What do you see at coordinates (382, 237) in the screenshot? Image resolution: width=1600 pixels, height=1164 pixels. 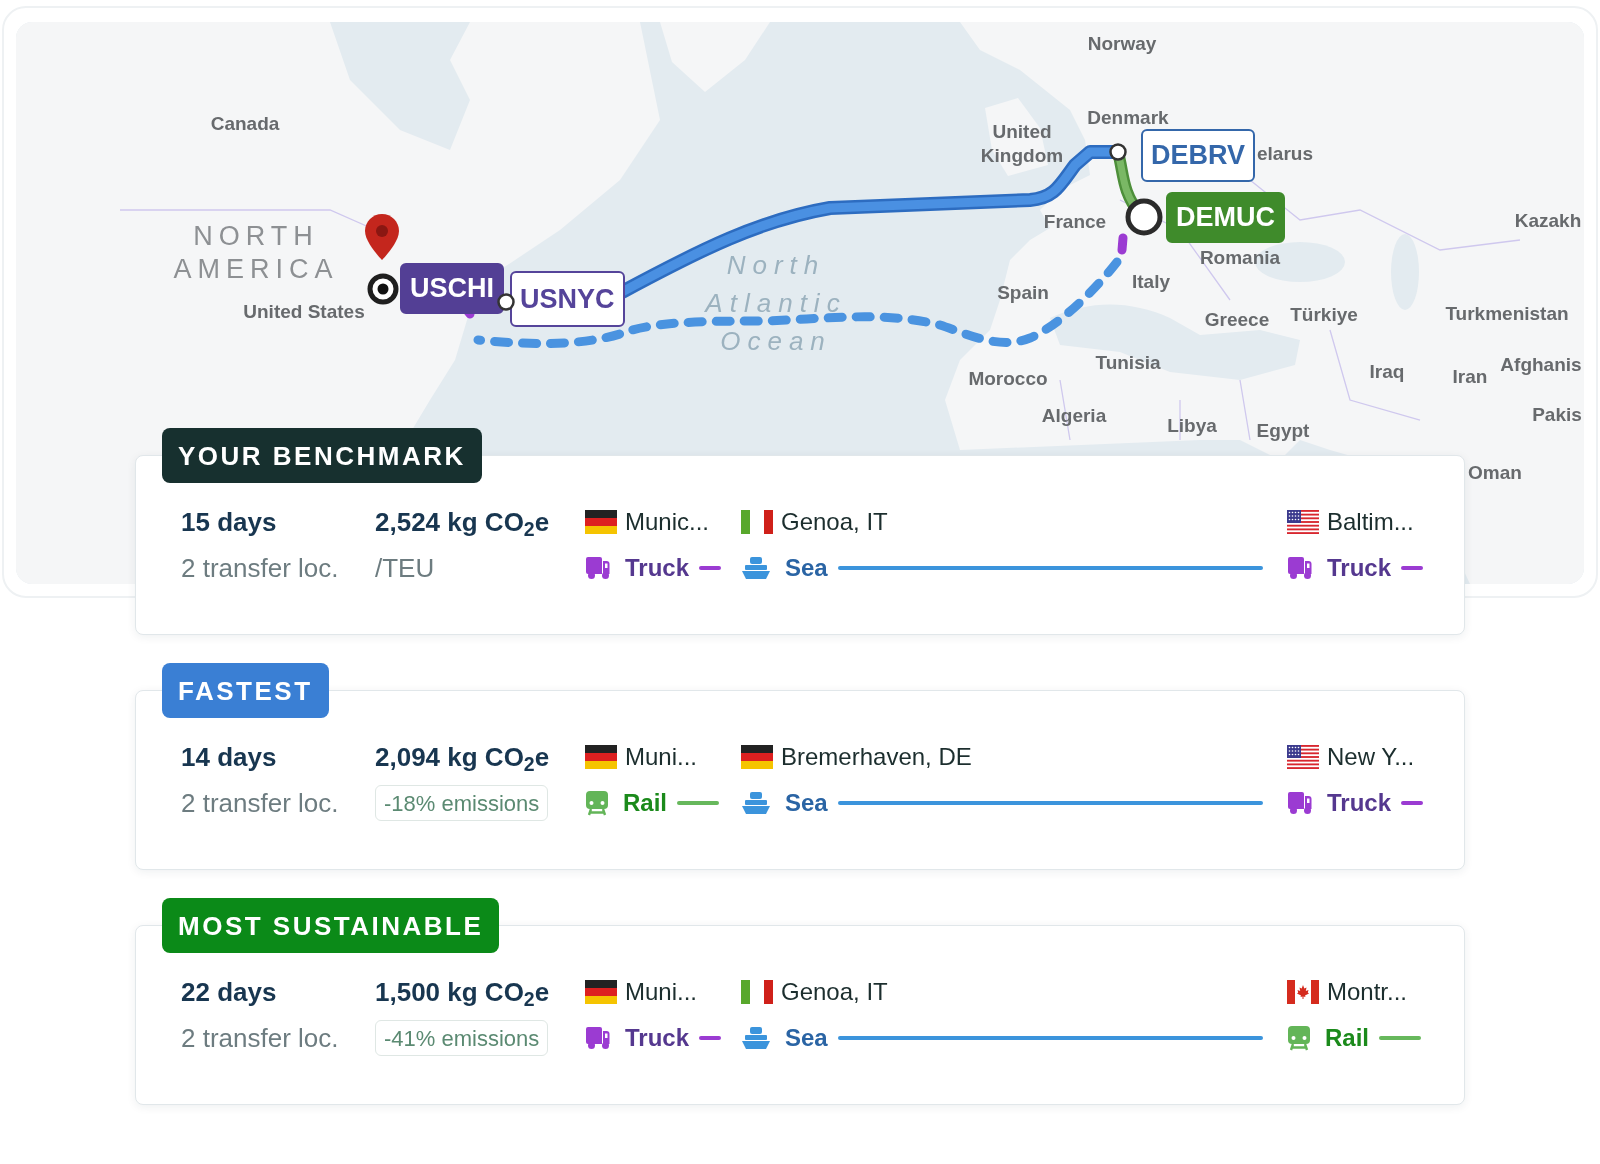 I see `map-pin-icon` at bounding box center [382, 237].